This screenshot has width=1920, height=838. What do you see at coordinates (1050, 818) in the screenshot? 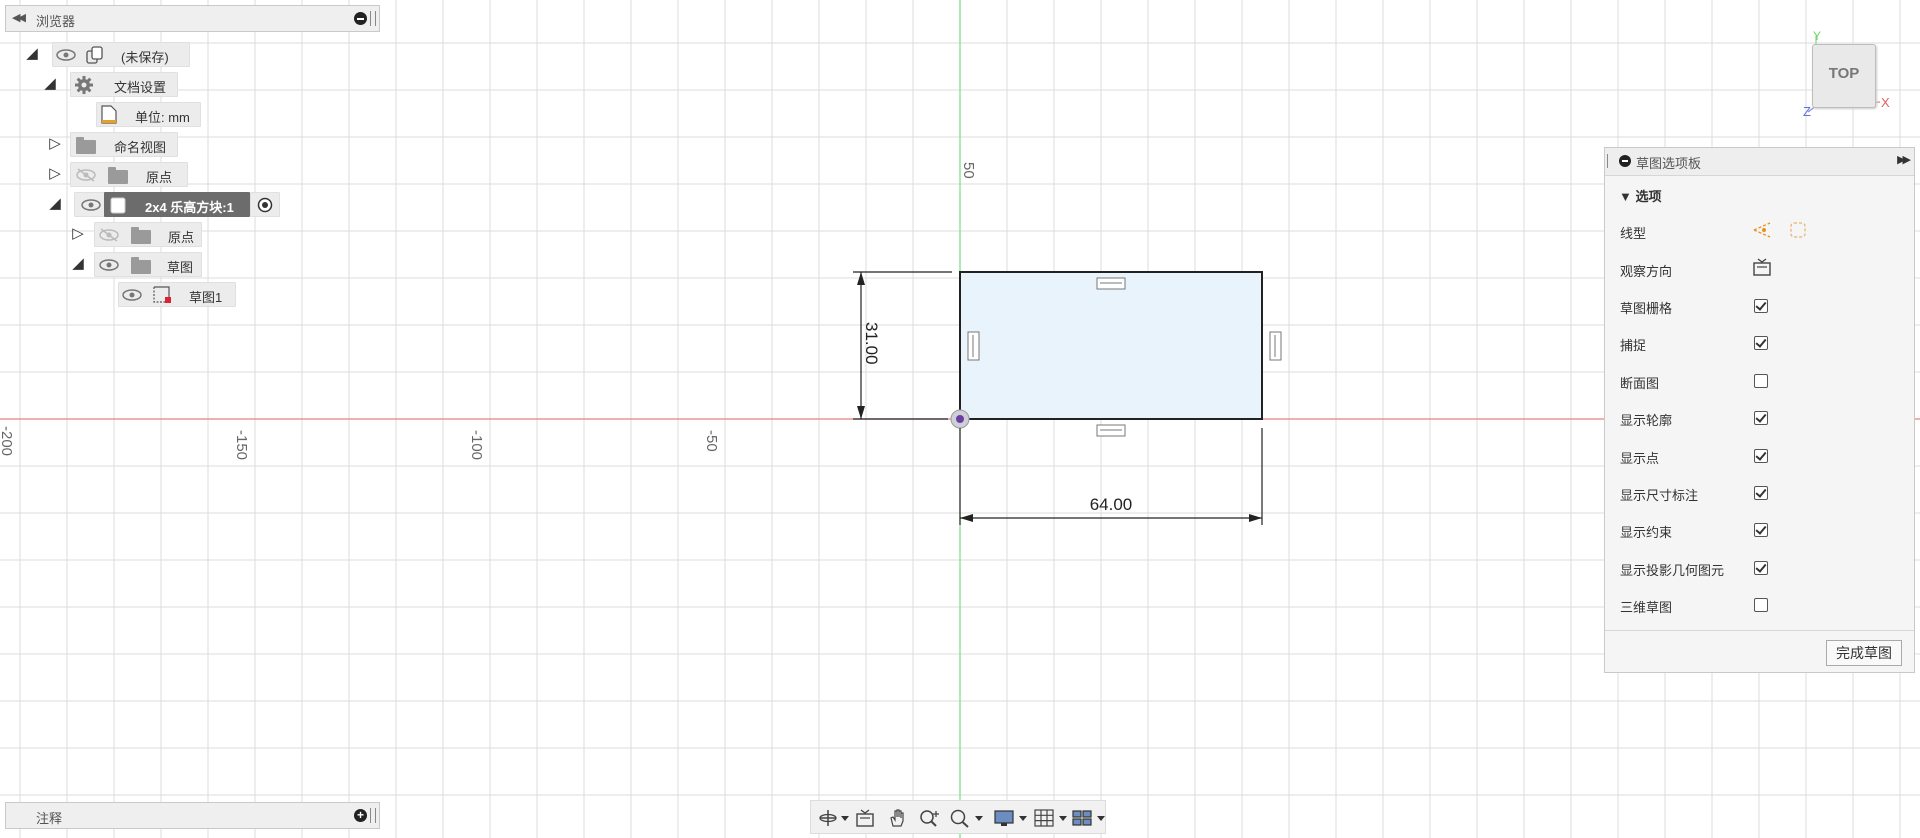
I see `grid-settings-icon` at bounding box center [1050, 818].